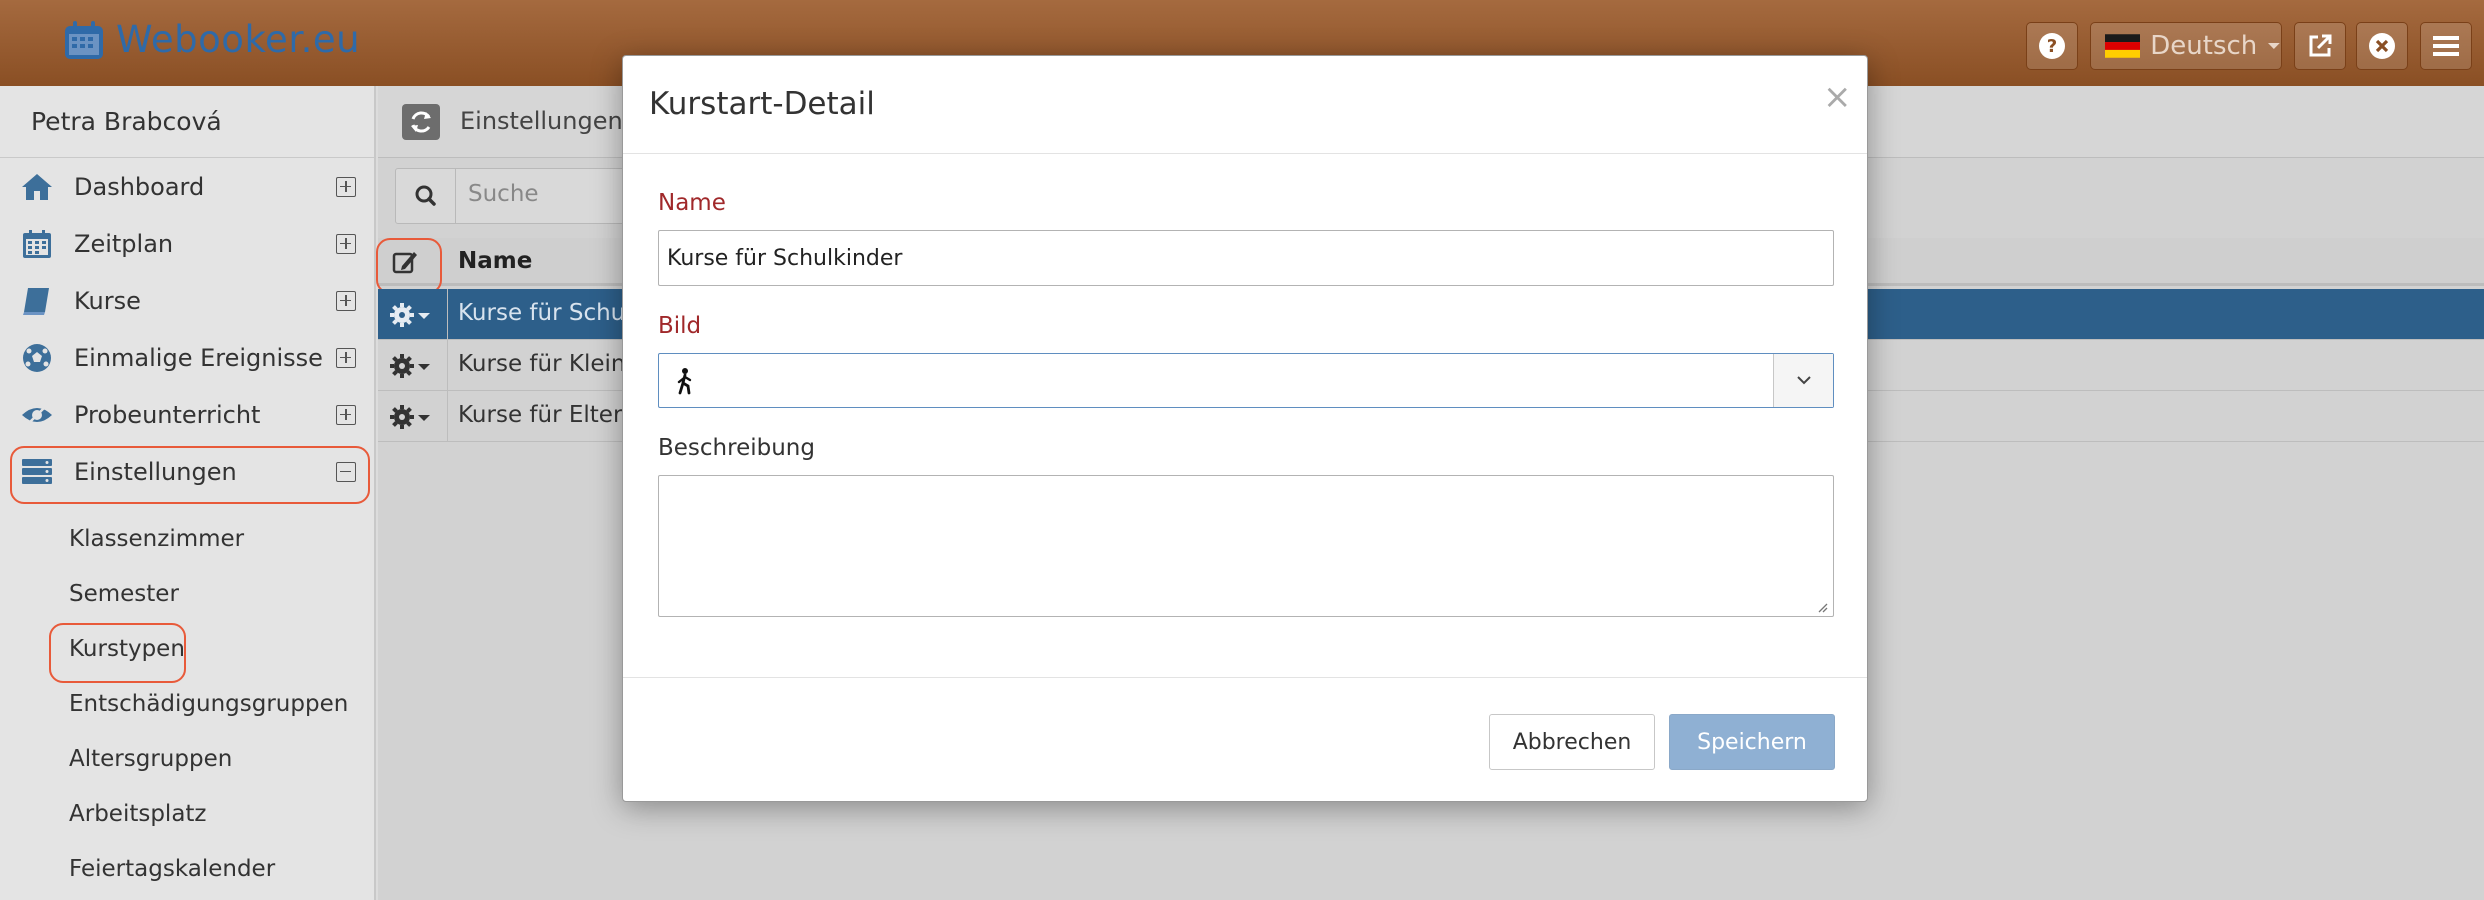 The width and height of the screenshot is (2484, 900). I want to click on select-toggle, so click(1803, 380).